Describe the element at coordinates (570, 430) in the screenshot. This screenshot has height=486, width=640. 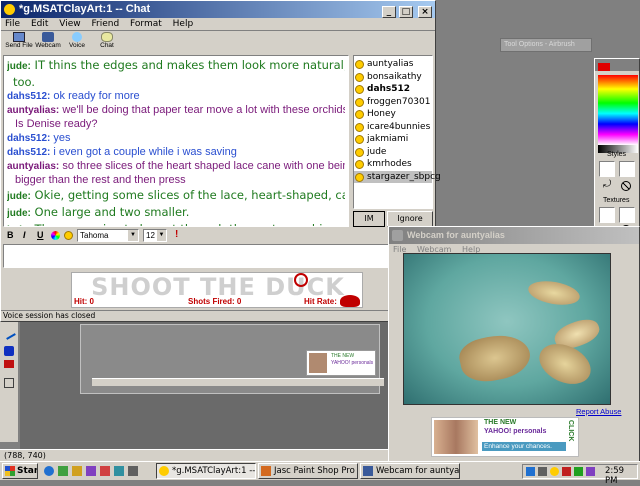
I see `ad-click: CLICK` at that location.